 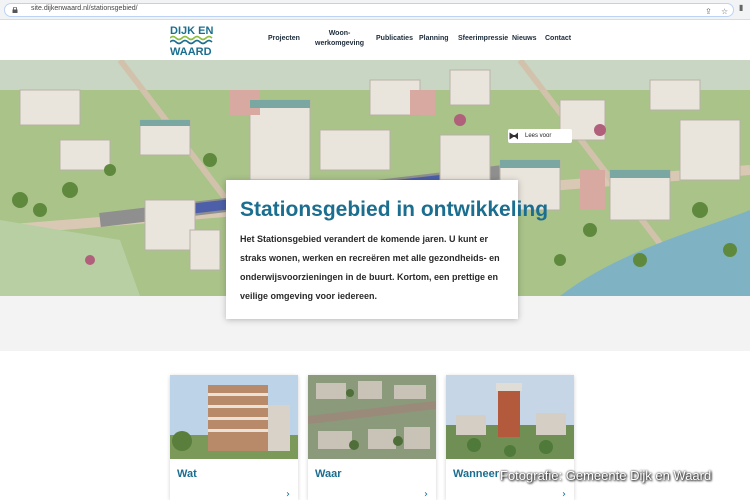 I want to click on read-aloud-button: Lees voor, so click(x=540, y=136).